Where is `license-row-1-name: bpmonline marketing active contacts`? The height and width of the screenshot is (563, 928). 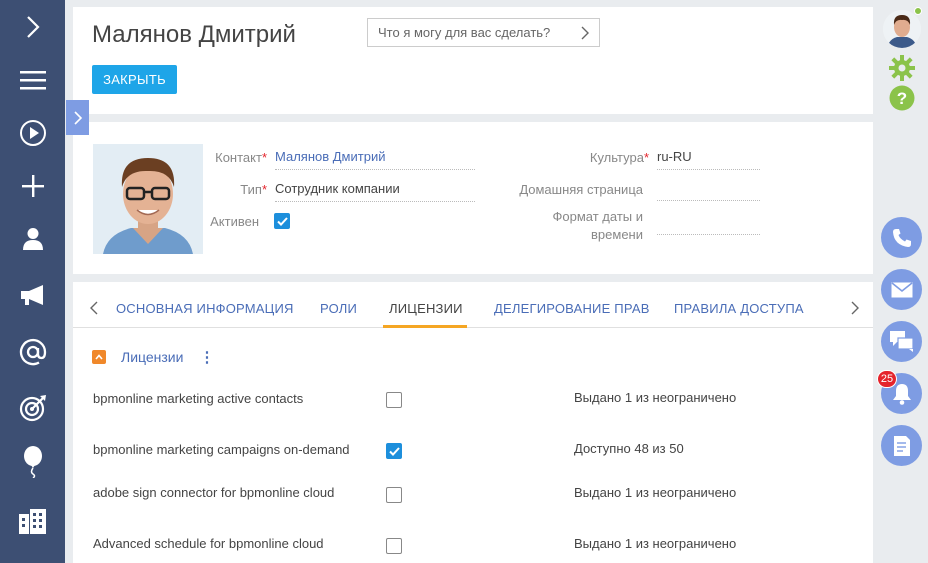
license-row-1-name: bpmonline marketing active contacts is located at coordinates (198, 398).